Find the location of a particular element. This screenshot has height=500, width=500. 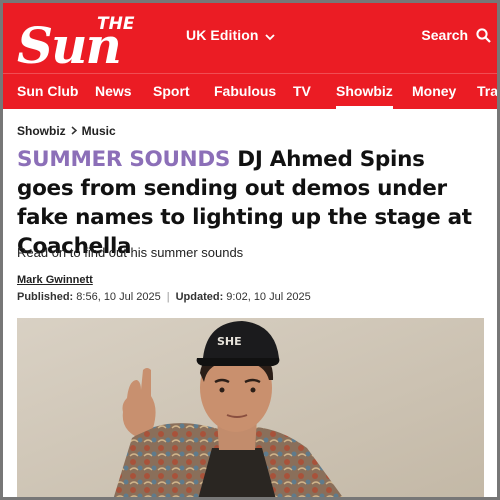

nav-item-sun-club: Sun Club is located at coordinates (47, 91).